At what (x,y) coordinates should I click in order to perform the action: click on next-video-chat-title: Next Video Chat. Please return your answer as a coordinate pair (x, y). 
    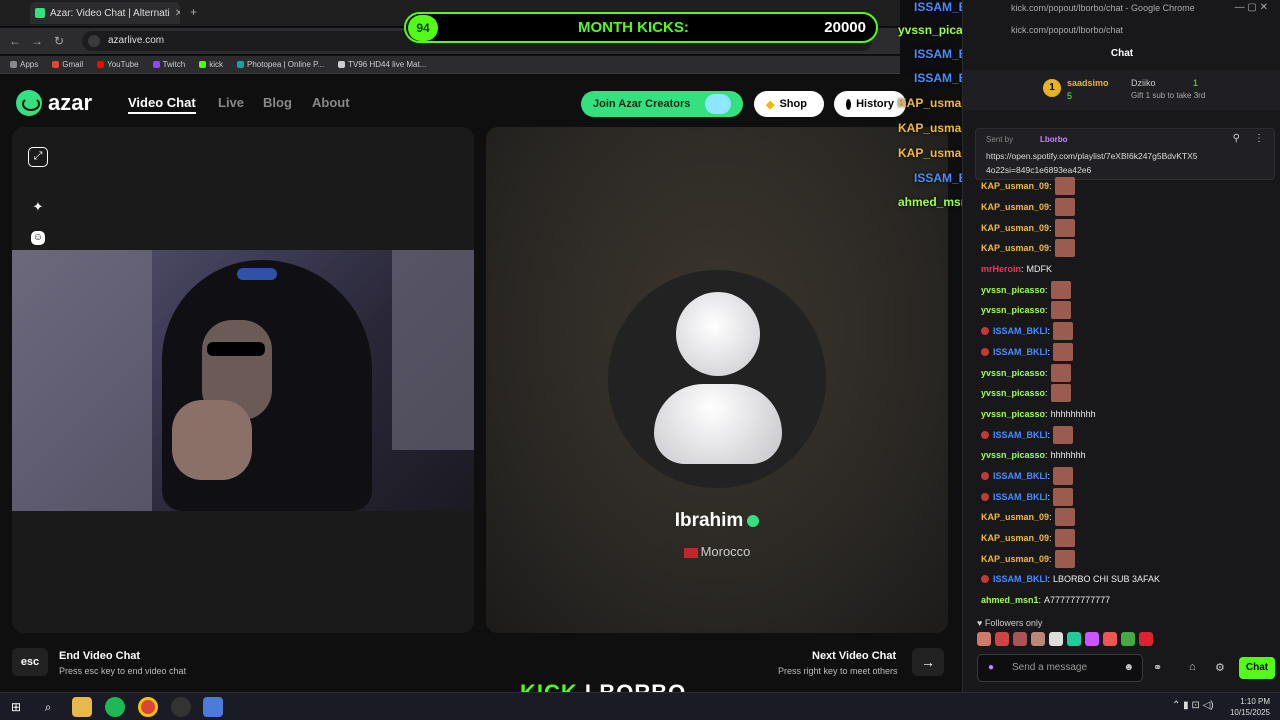
    Looking at the image, I should click on (854, 656).